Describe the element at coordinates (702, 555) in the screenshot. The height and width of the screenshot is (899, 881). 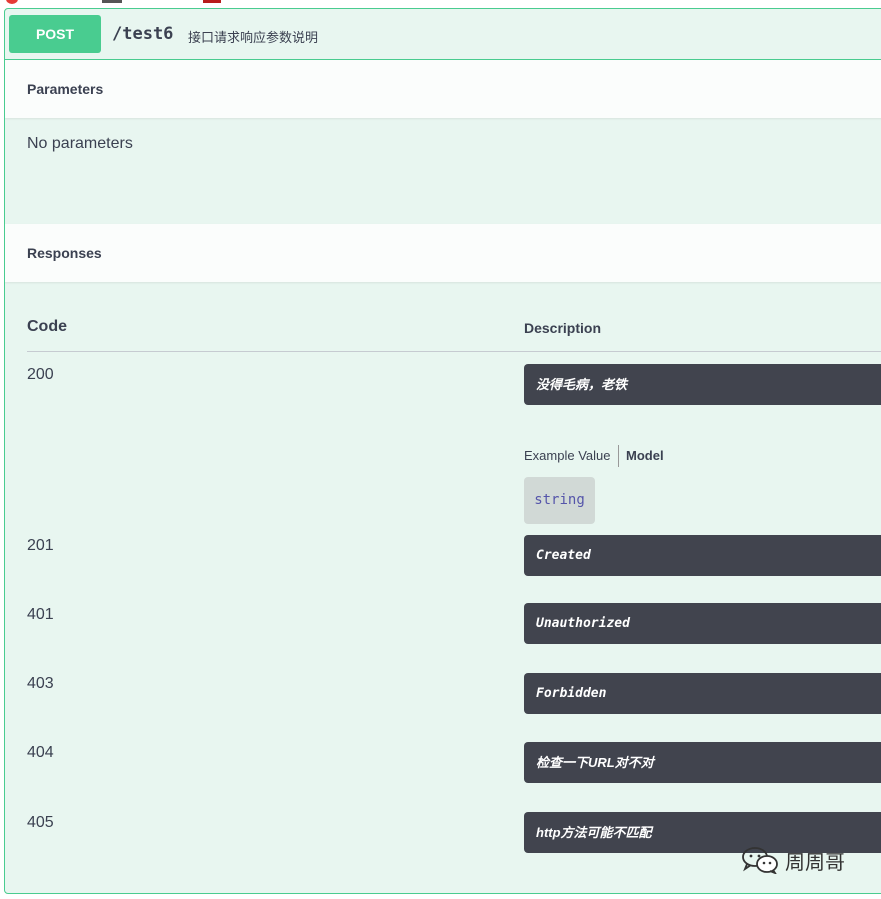
I see `response-description: Created` at that location.